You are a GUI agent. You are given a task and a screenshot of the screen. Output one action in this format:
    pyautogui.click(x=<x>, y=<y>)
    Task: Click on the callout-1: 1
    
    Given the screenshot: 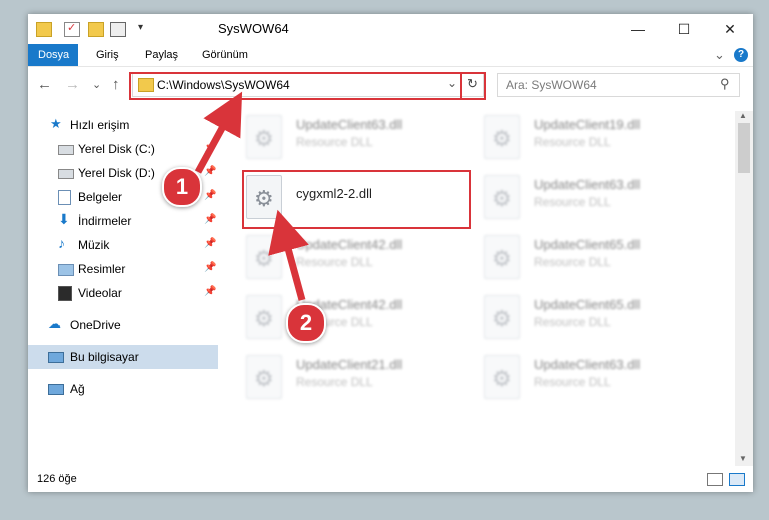 What is the action you would take?
    pyautogui.click(x=182, y=187)
    